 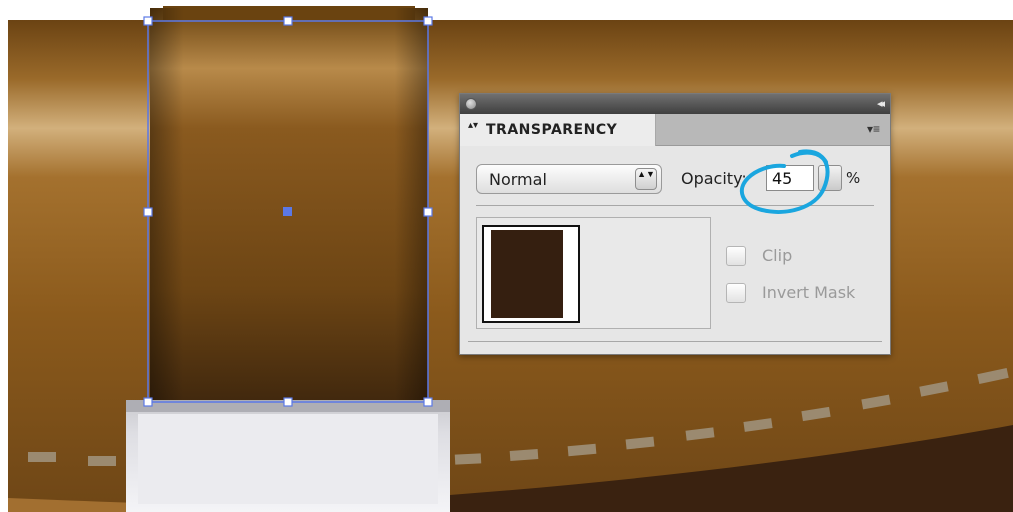 What do you see at coordinates (288, 459) in the screenshot?
I see `buckle-bar-face` at bounding box center [288, 459].